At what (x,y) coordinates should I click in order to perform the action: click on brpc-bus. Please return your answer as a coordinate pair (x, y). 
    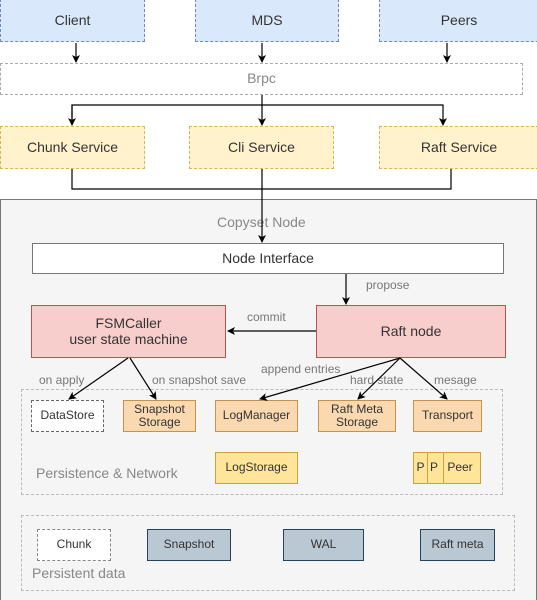
    Looking at the image, I should click on (259, 115).